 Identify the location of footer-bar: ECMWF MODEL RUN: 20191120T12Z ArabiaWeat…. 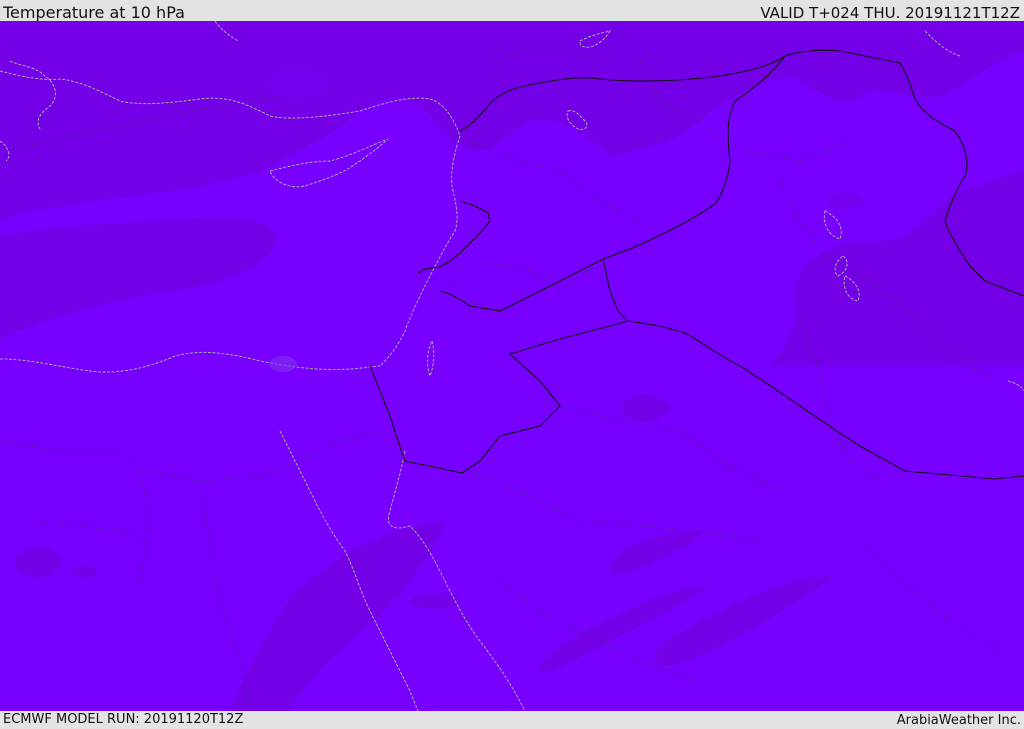
(512, 720).